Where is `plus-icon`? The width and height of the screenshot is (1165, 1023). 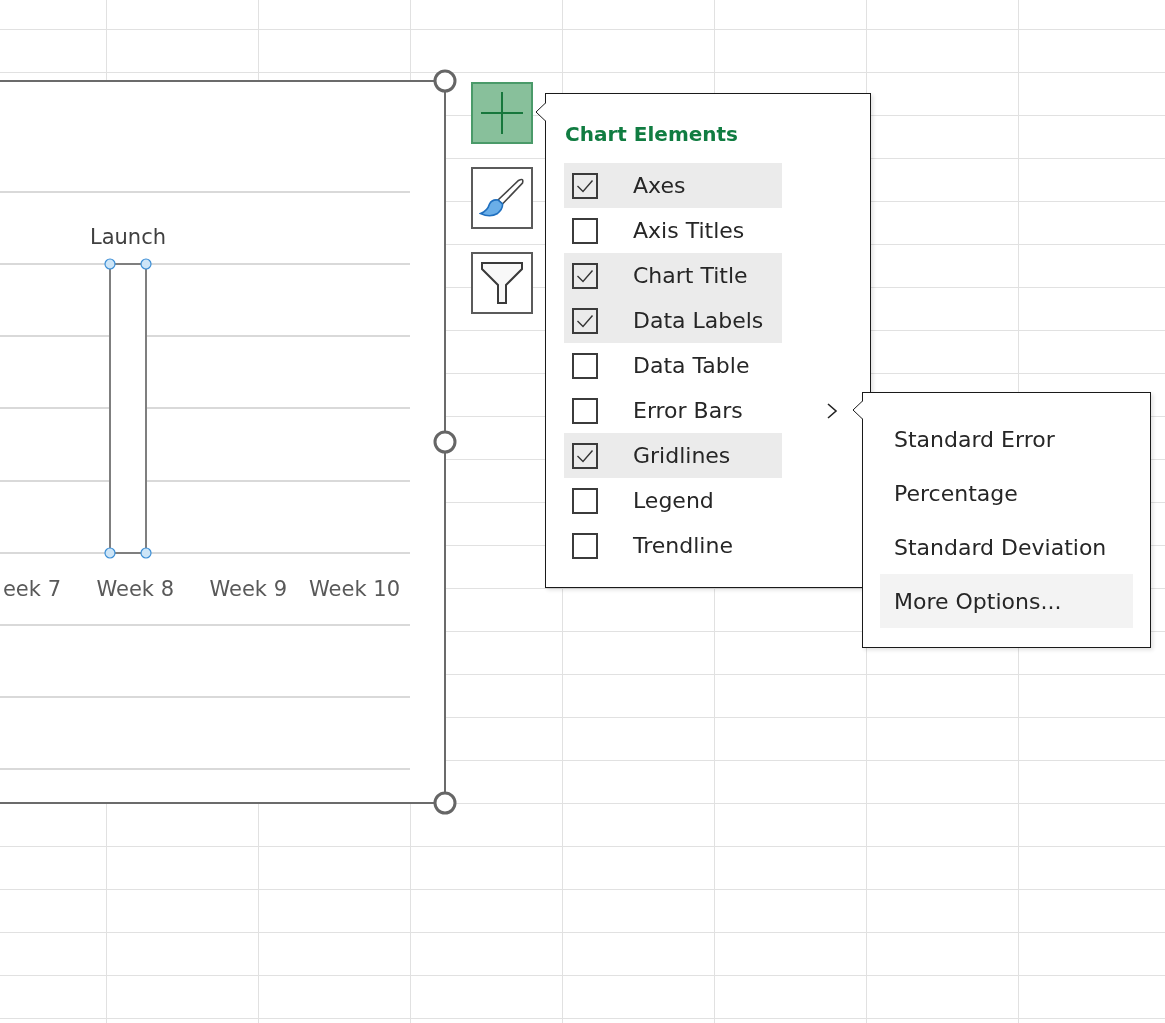
plus-icon is located at coordinates (502, 113).